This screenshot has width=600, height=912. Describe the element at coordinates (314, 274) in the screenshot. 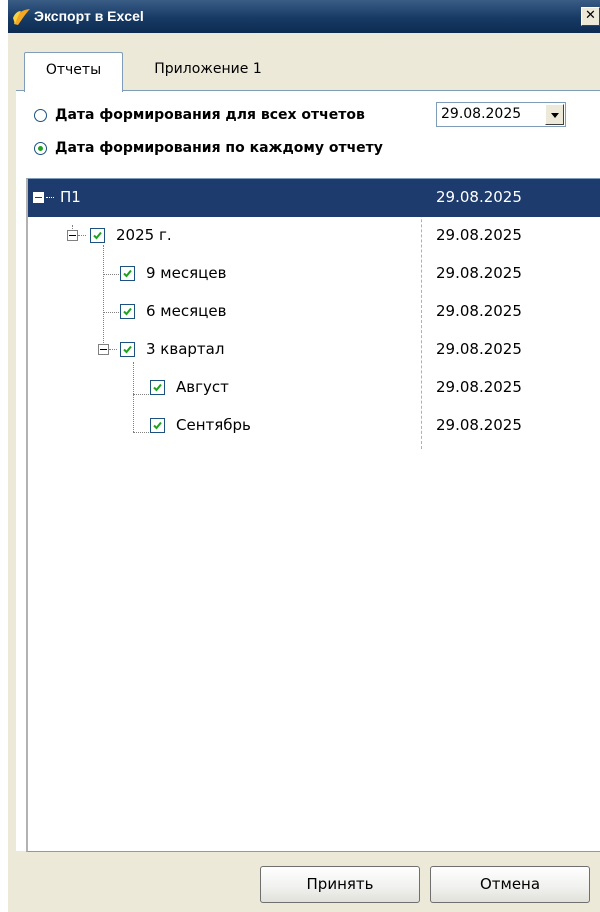

I see `tree-row-9-months: 9 месяцев 29.08.2025` at that location.